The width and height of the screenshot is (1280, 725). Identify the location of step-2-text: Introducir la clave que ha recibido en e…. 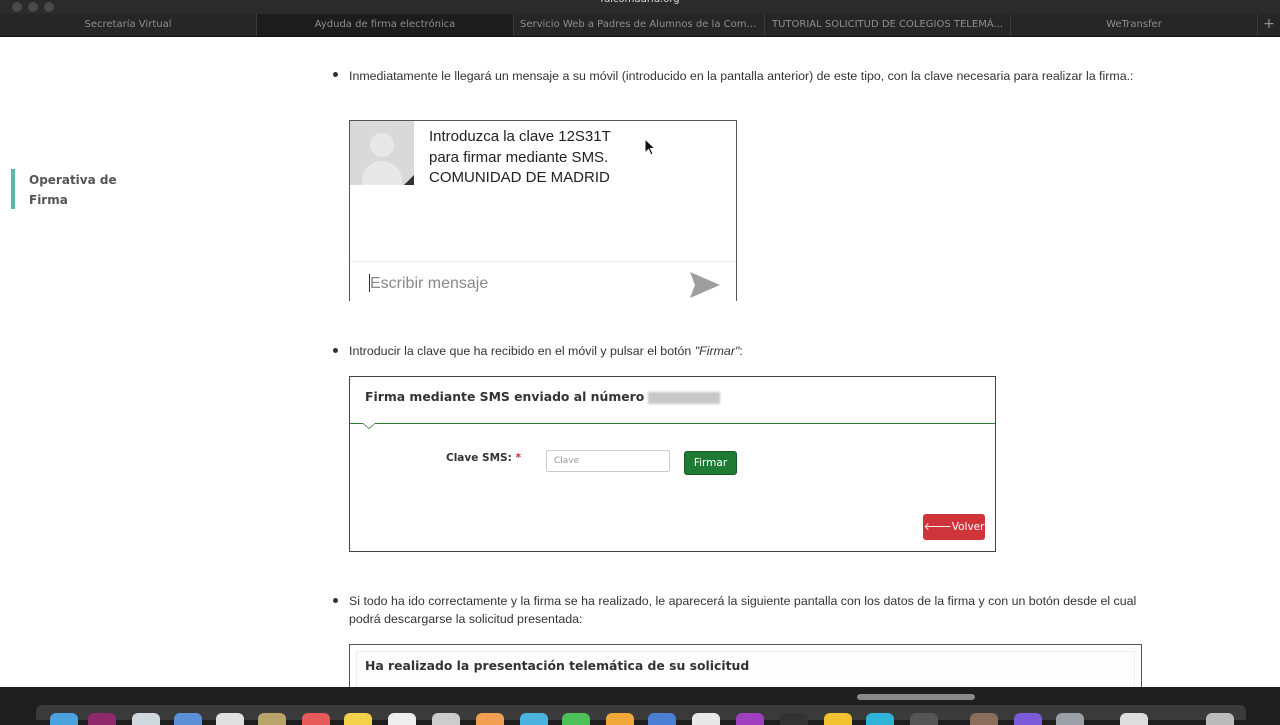
(699, 351).